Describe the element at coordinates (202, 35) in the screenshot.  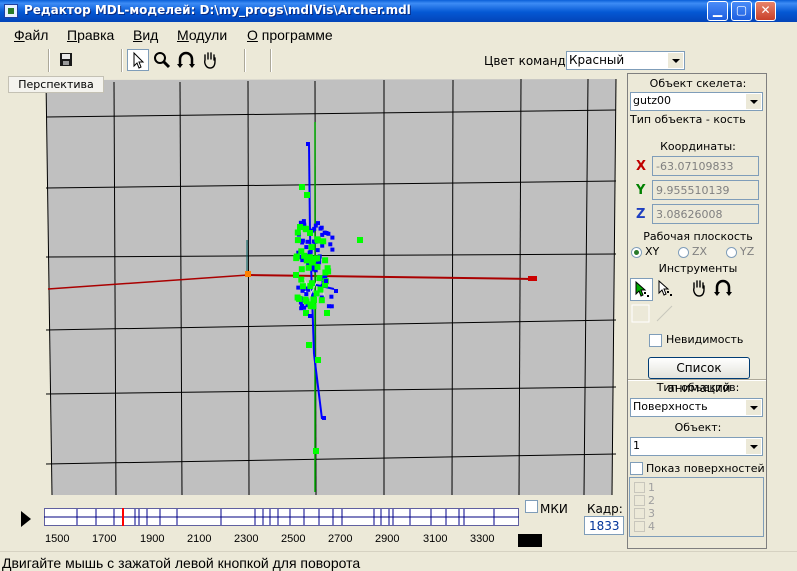
I see `menu-modules: Модули` at that location.